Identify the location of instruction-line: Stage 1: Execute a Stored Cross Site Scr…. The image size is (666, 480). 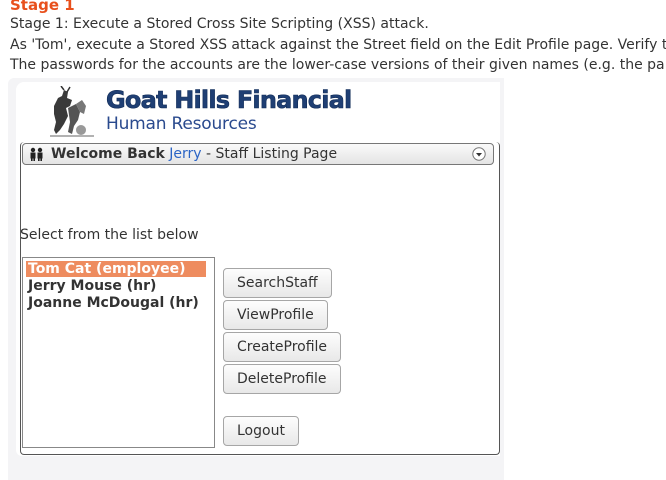
(219, 24).